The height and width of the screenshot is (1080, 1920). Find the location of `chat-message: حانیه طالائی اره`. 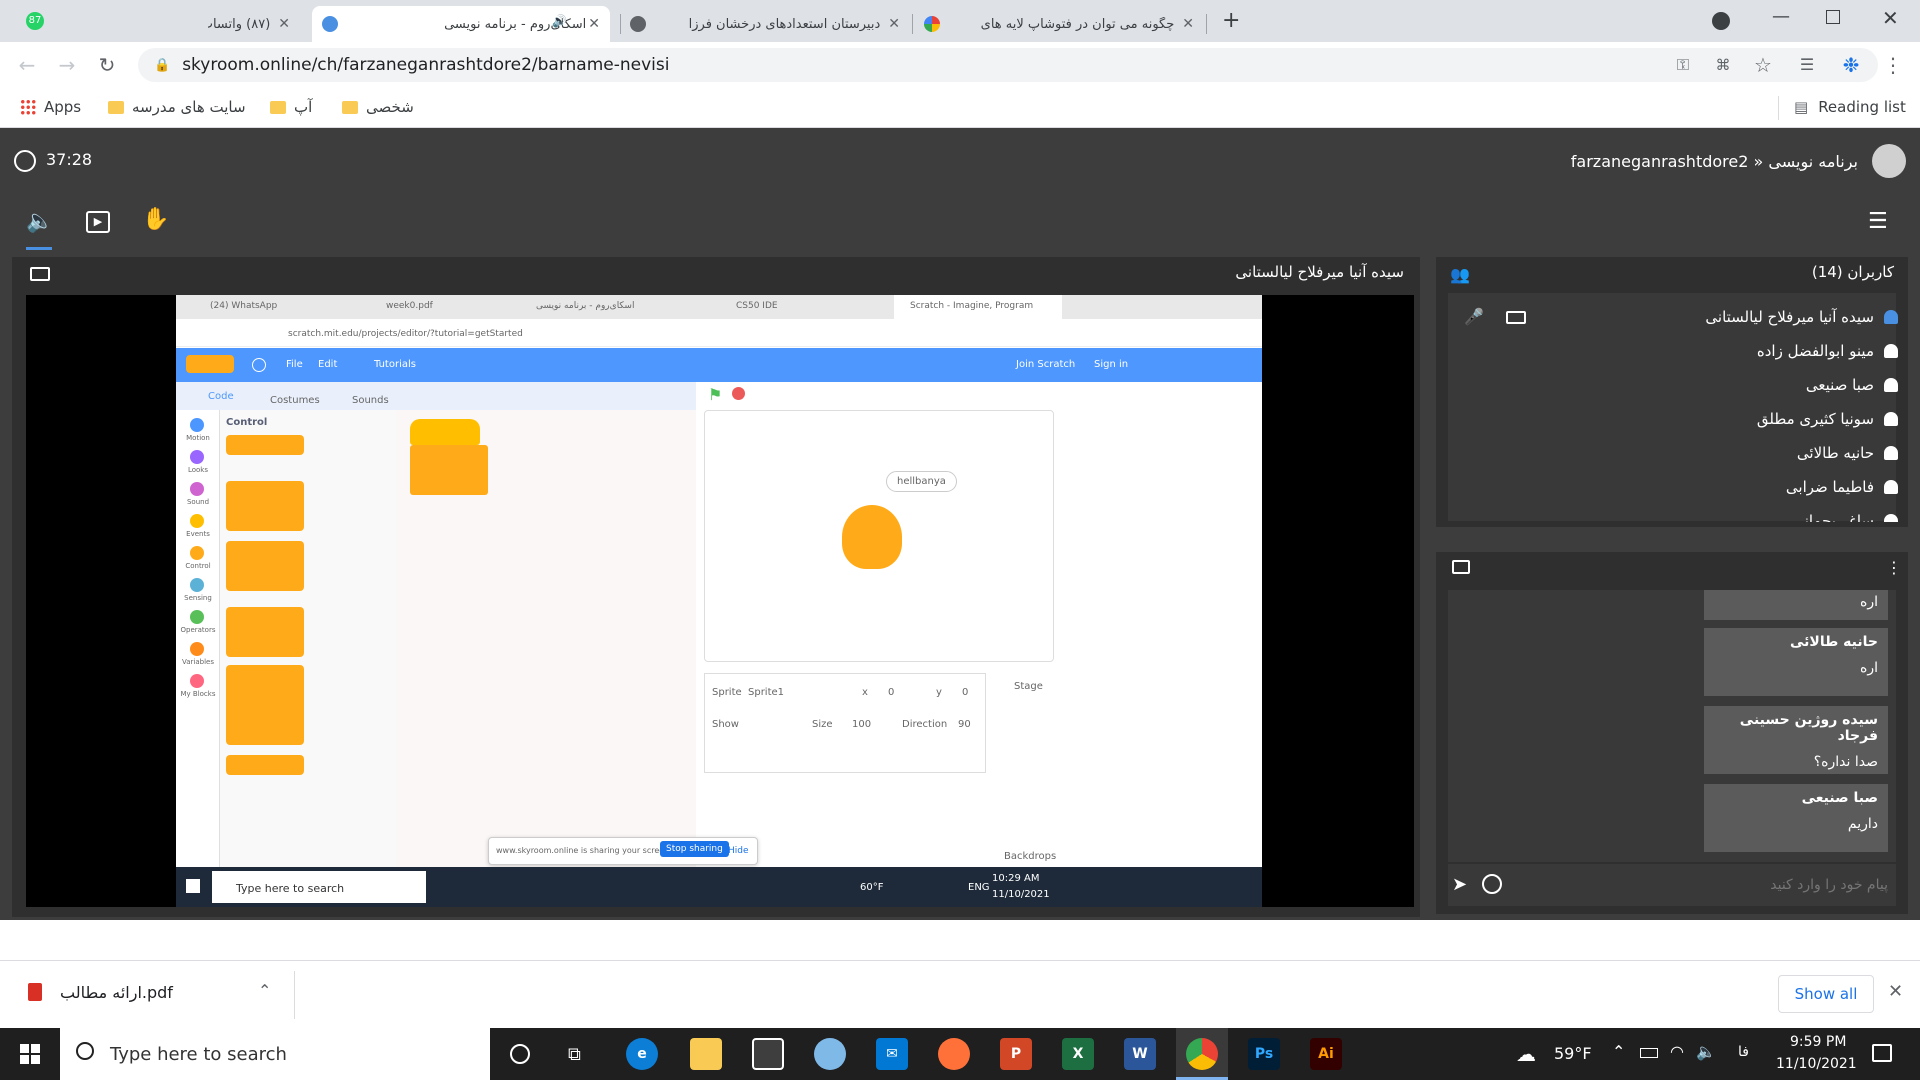

chat-message: حانیه طالائی اره is located at coordinates (1796, 662).